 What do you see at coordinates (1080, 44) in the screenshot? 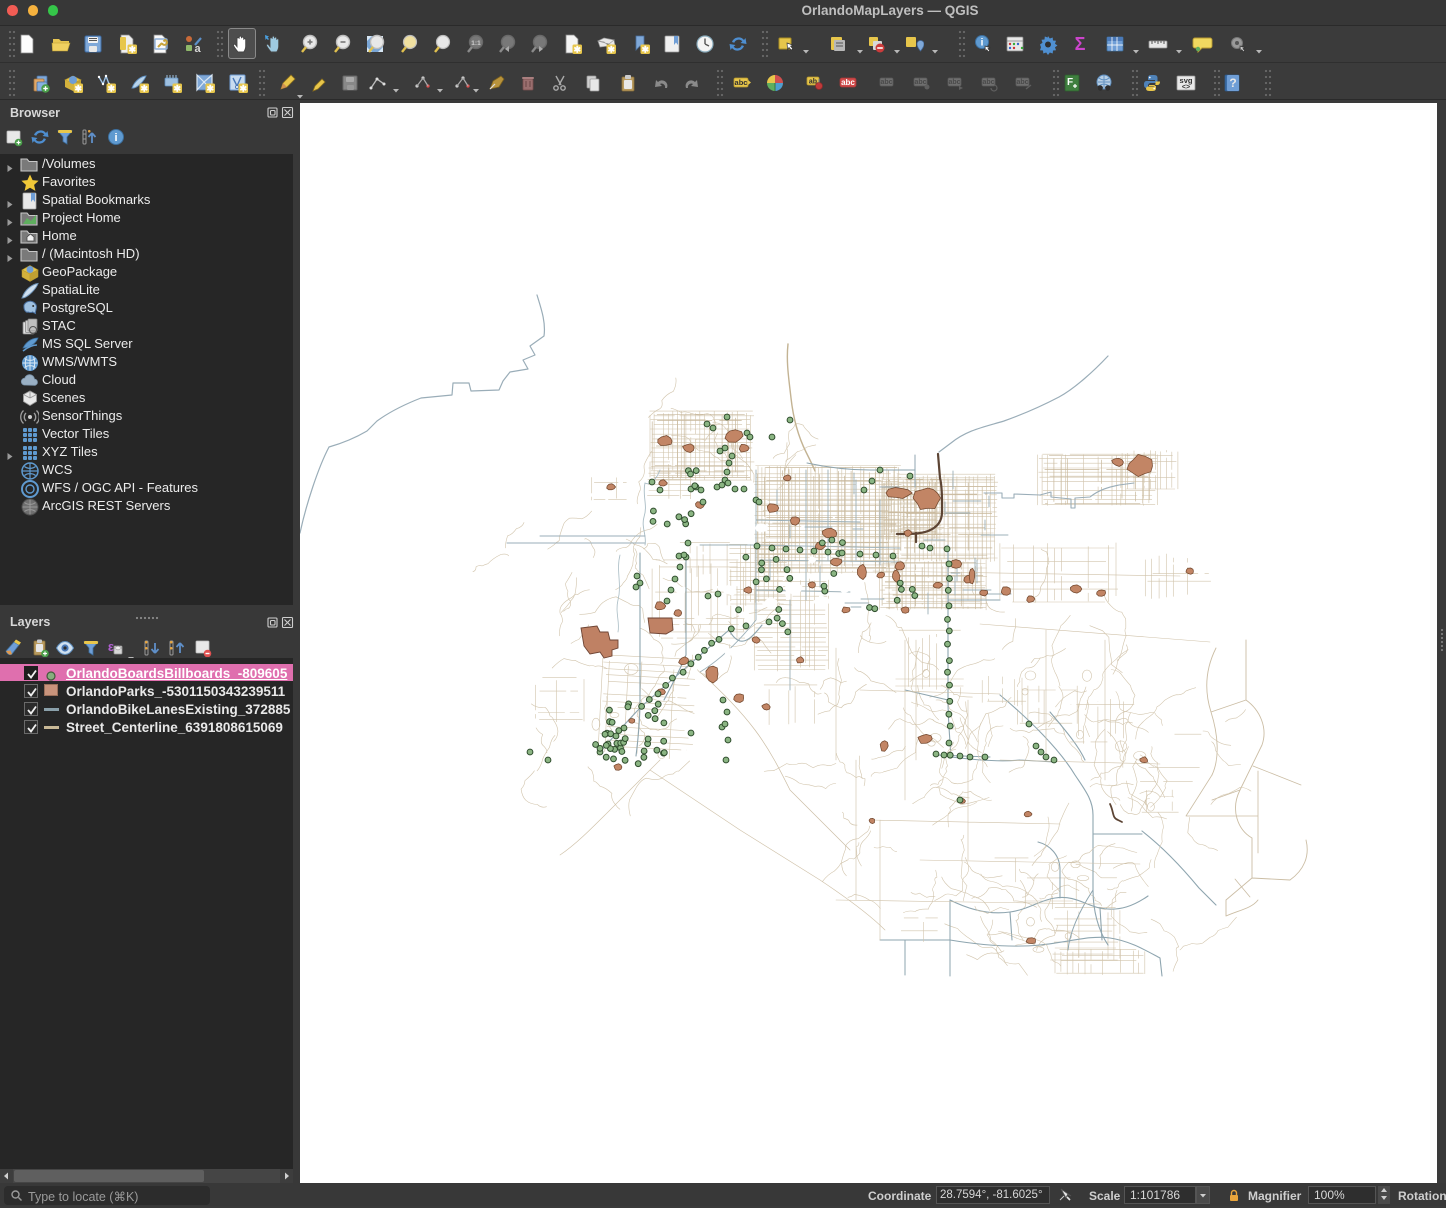
I see `svg-text: Σ` at bounding box center [1080, 44].